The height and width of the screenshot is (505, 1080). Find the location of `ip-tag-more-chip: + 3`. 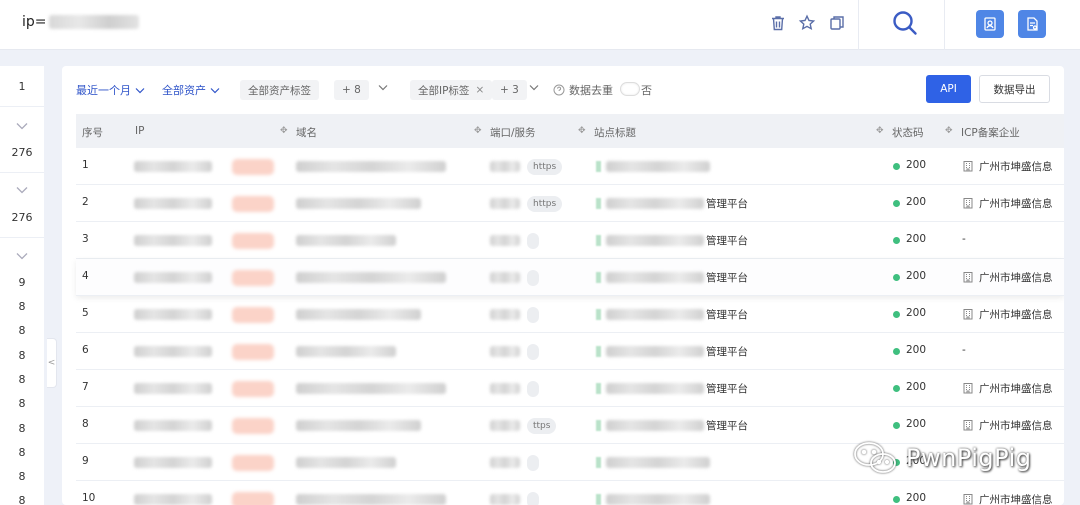

ip-tag-more-chip: + 3 is located at coordinates (509, 90).